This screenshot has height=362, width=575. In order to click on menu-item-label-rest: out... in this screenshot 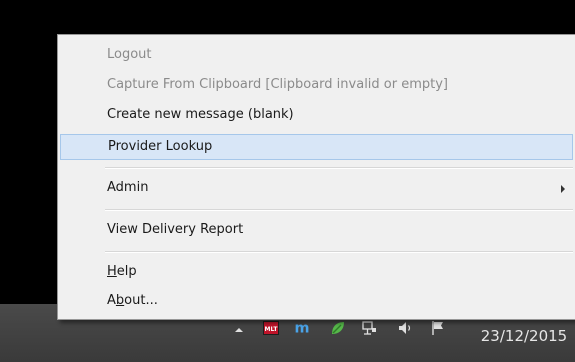, I will do `click(141, 300)`.